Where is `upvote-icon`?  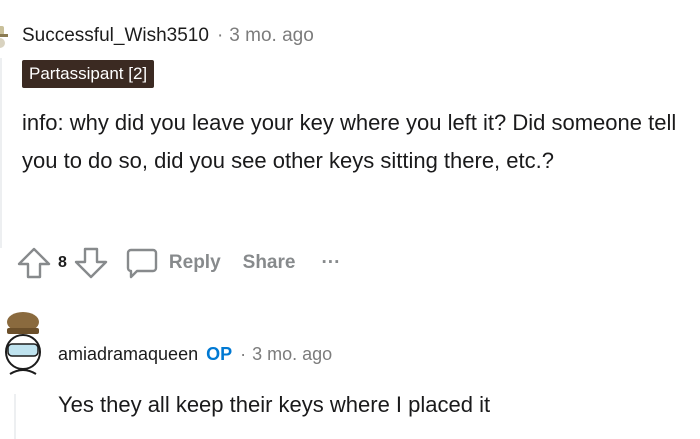 upvote-icon is located at coordinates (34, 263).